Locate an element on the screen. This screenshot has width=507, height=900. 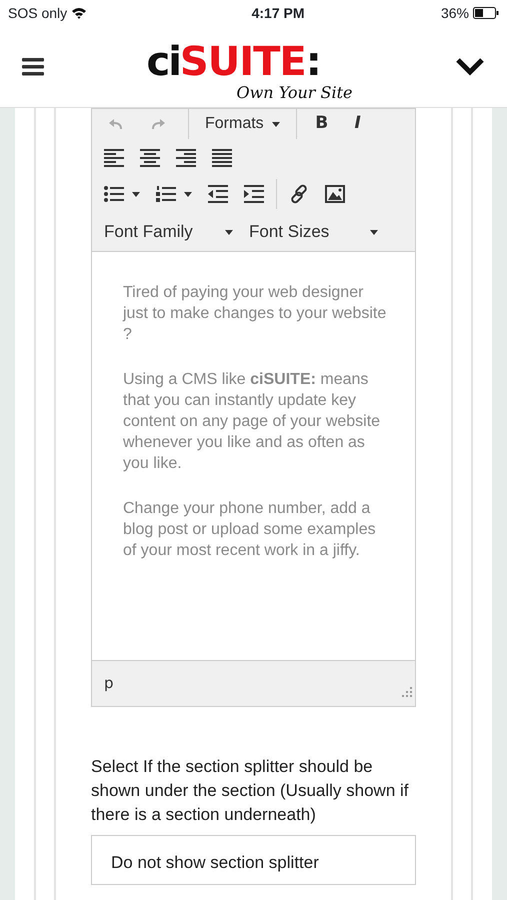
formats-dropdown: Formats is located at coordinates (242, 124).